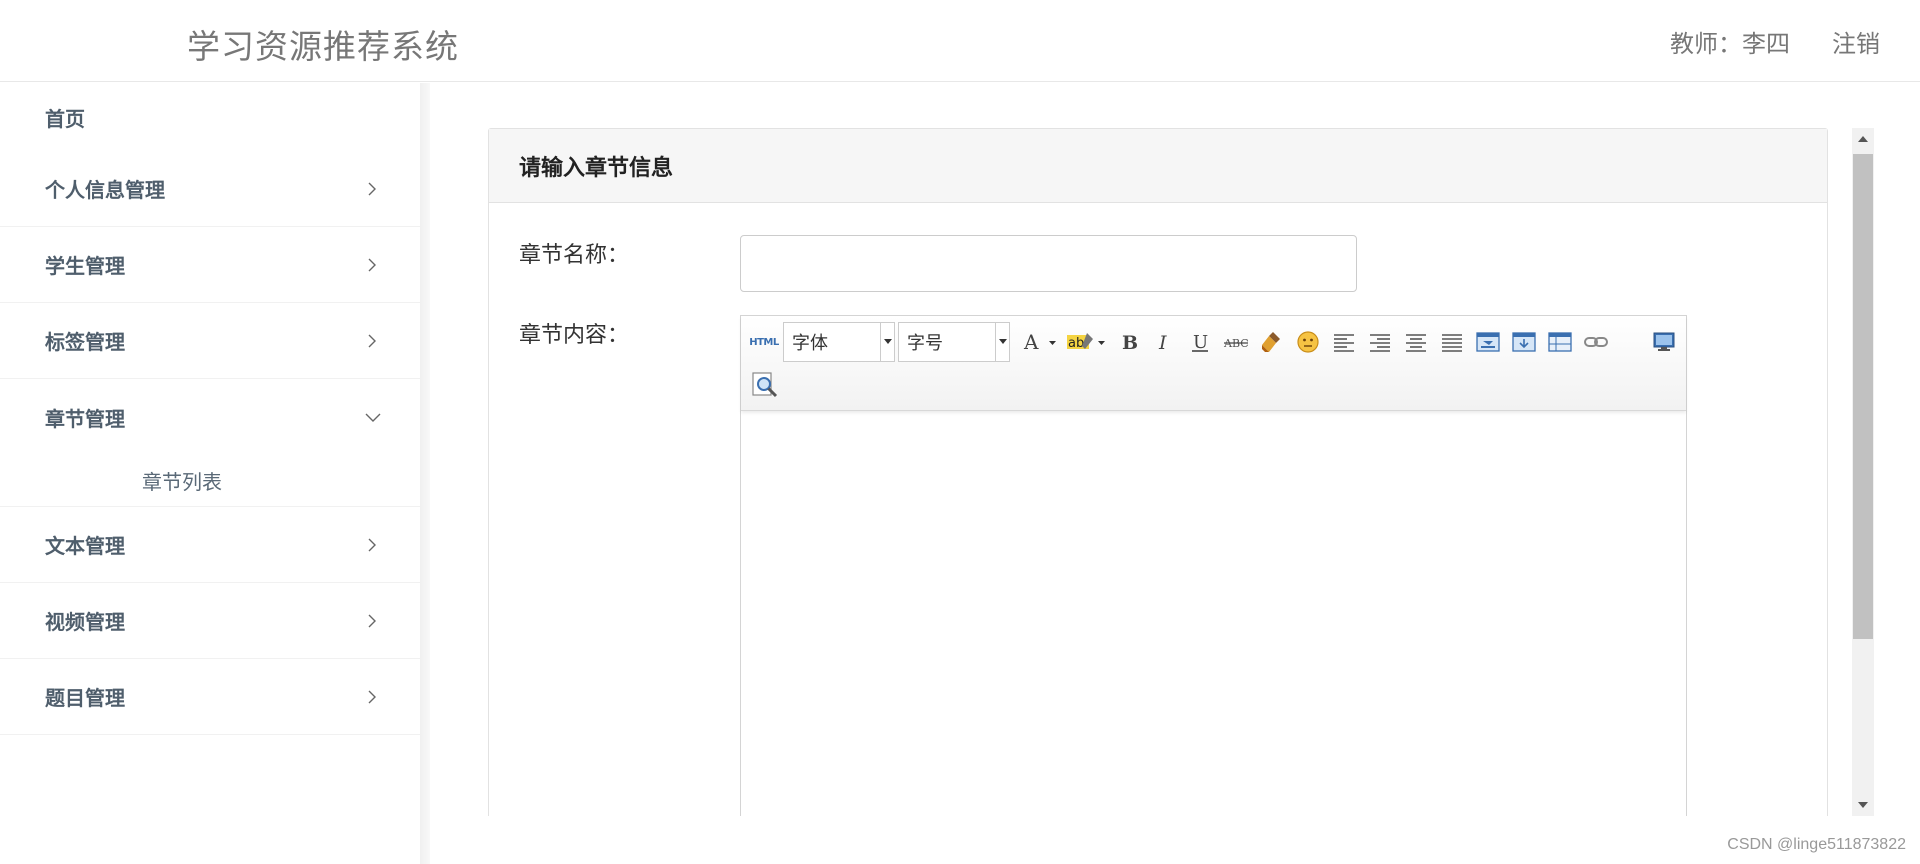 This screenshot has width=1920, height=864. What do you see at coordinates (85, 622) in the screenshot?
I see `sidebar-item-label: 视频管理` at bounding box center [85, 622].